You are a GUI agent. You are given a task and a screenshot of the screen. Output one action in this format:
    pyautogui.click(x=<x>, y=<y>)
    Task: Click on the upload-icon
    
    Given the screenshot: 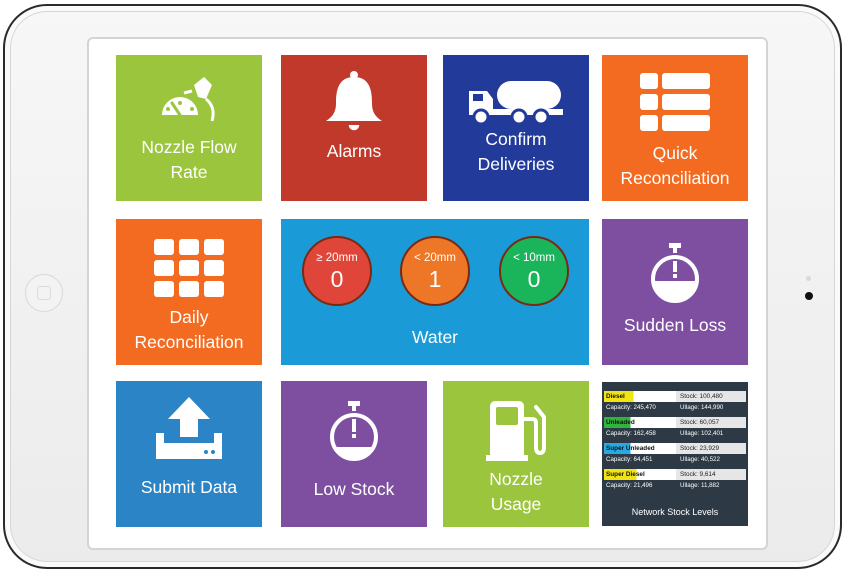 What is the action you would take?
    pyautogui.click(x=189, y=428)
    